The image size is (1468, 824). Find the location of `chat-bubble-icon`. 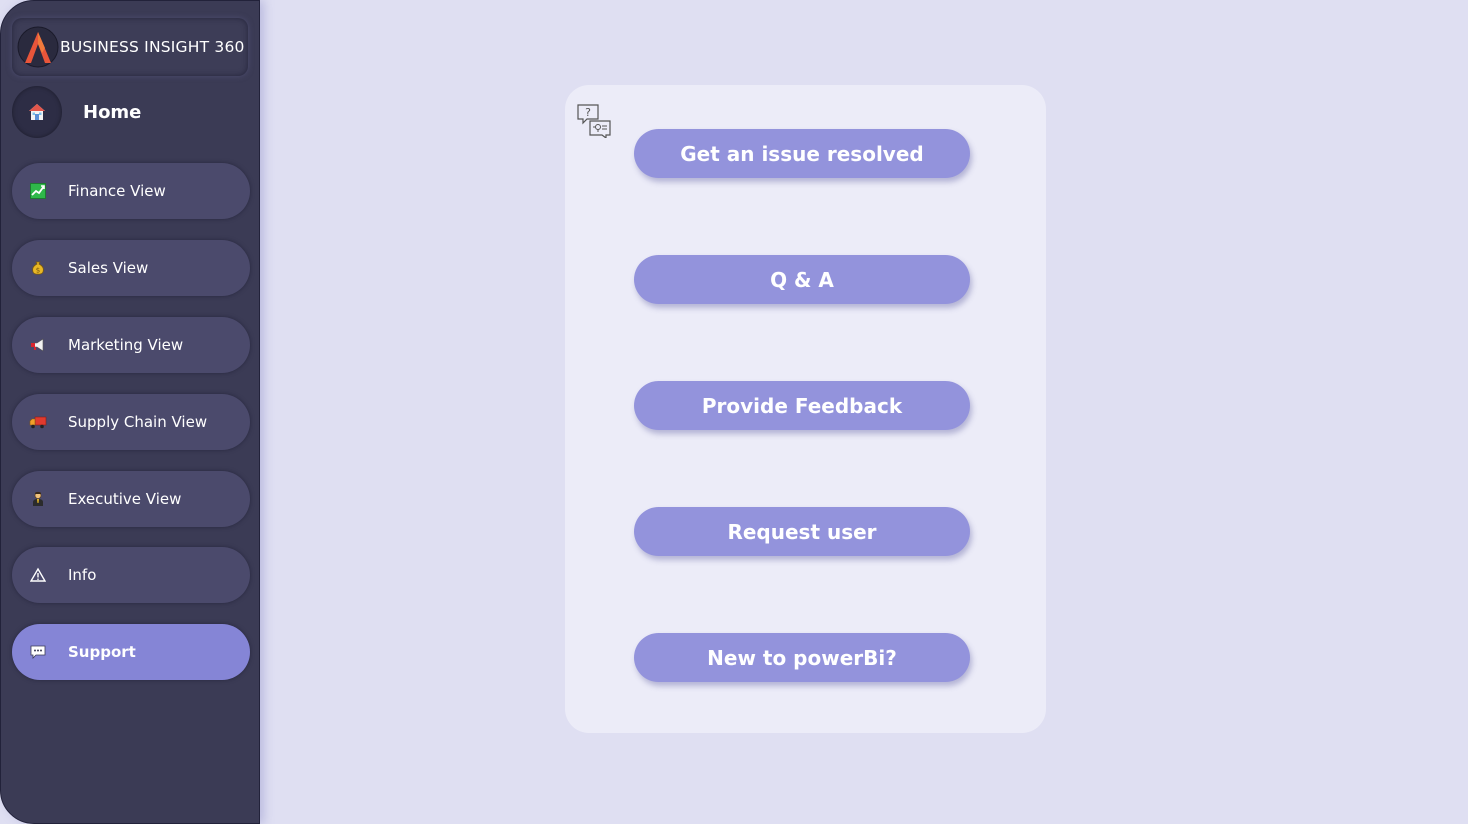

chat-bubble-icon is located at coordinates (38, 652).